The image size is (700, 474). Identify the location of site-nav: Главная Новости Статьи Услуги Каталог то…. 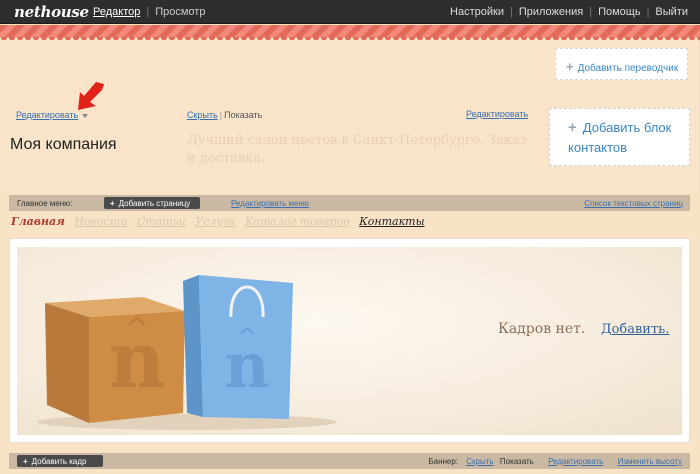
(221, 221).